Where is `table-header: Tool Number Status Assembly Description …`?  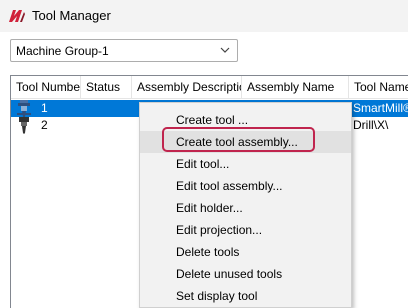
table-header: Tool Number Status Assembly Description … is located at coordinates (209, 87).